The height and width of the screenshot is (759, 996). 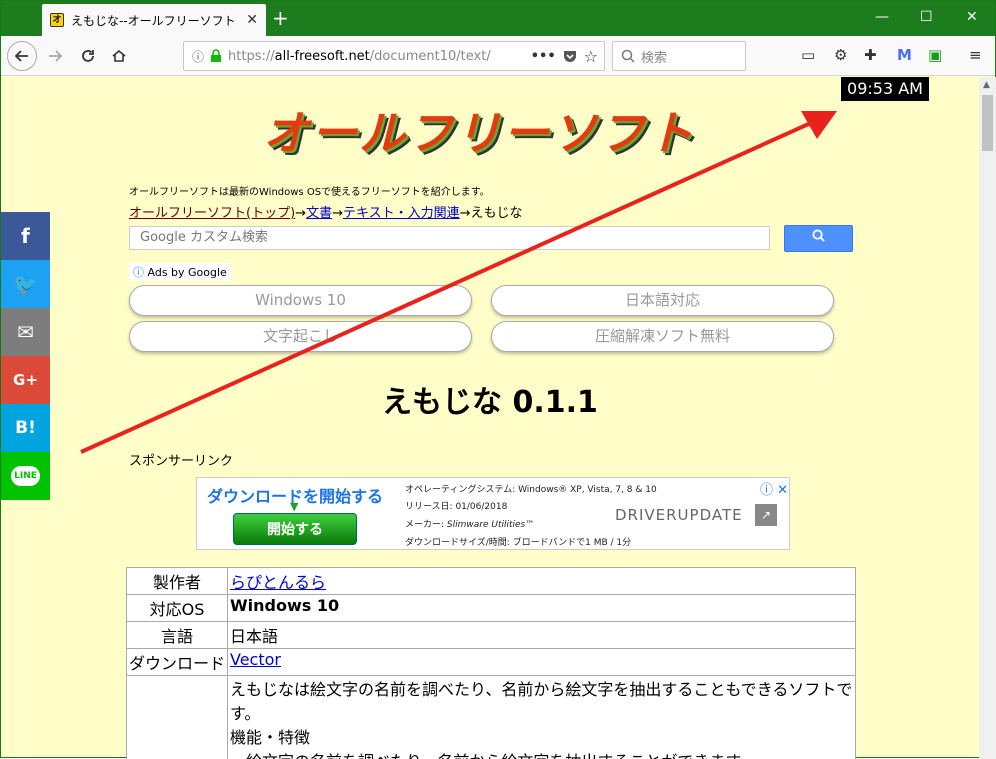 What do you see at coordinates (490, 525) in the screenshot?
I see `ad-maker-value: Slimware Utilities™` at bounding box center [490, 525].